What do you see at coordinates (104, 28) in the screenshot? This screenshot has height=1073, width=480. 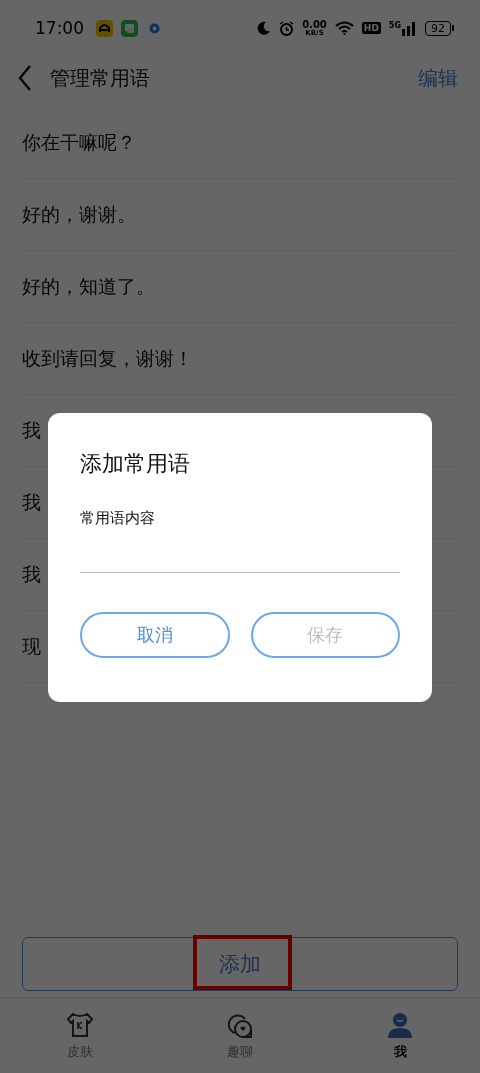 I see `car-app-icon` at bounding box center [104, 28].